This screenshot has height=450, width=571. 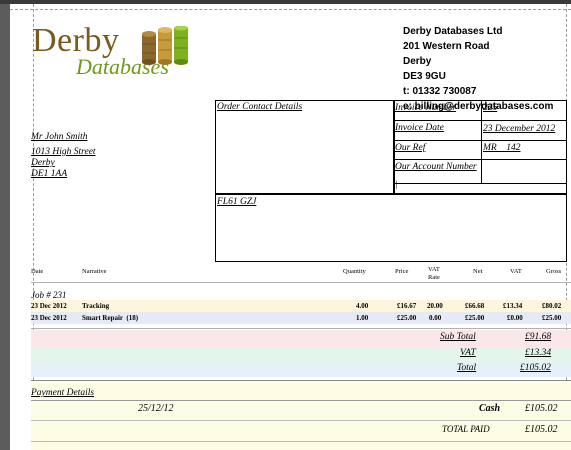 What do you see at coordinates (407, 306) in the screenshot?
I see `line-price: £16.67` at bounding box center [407, 306].